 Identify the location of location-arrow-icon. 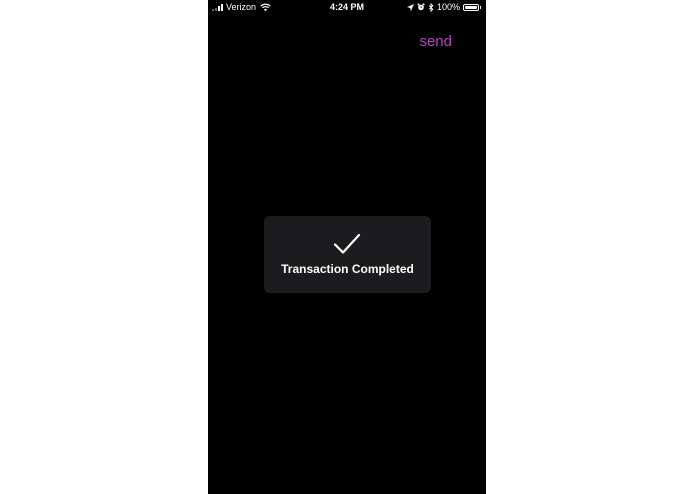
(410, 7).